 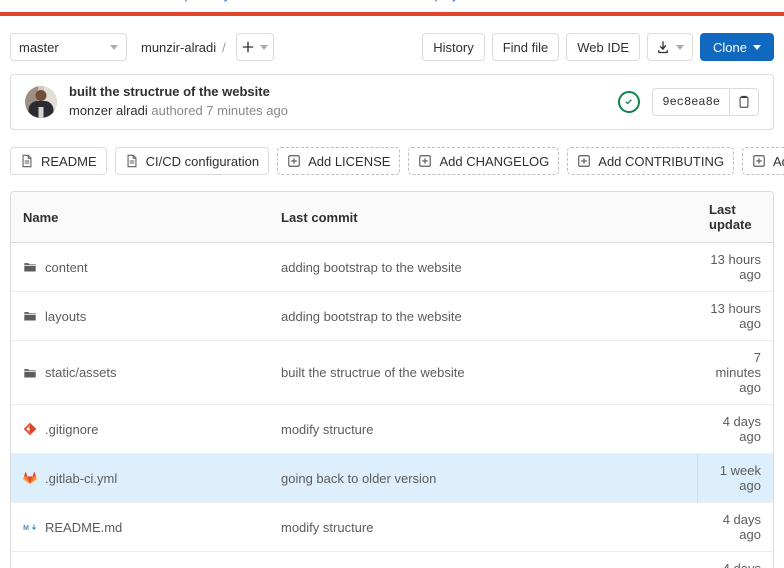 What do you see at coordinates (483, 217) in the screenshot?
I see `column-header-last-commit: Last commit` at bounding box center [483, 217].